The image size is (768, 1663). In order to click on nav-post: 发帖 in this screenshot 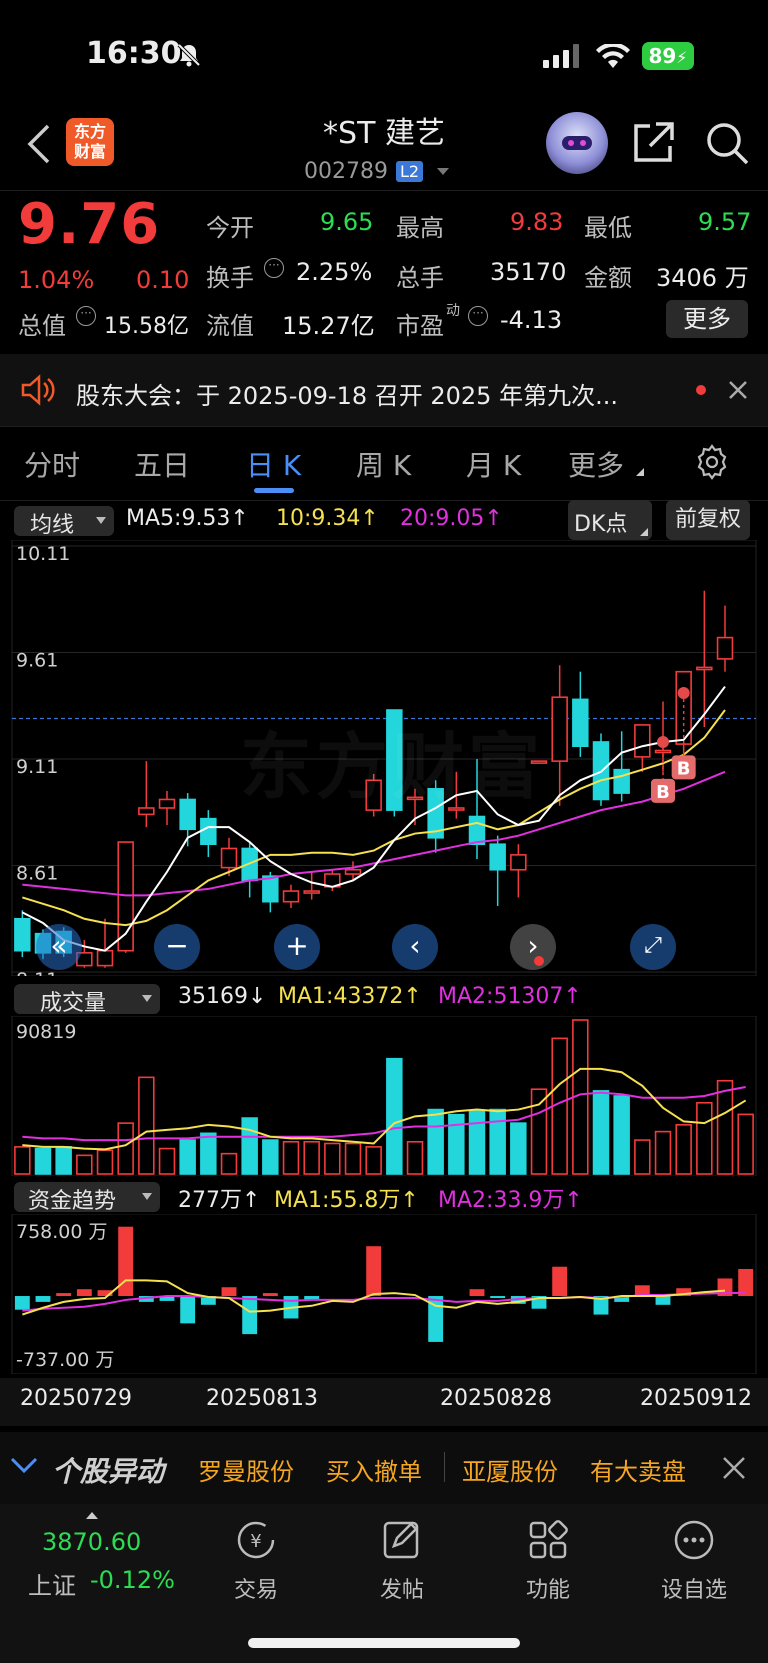, I will do `click(402, 1561)`.